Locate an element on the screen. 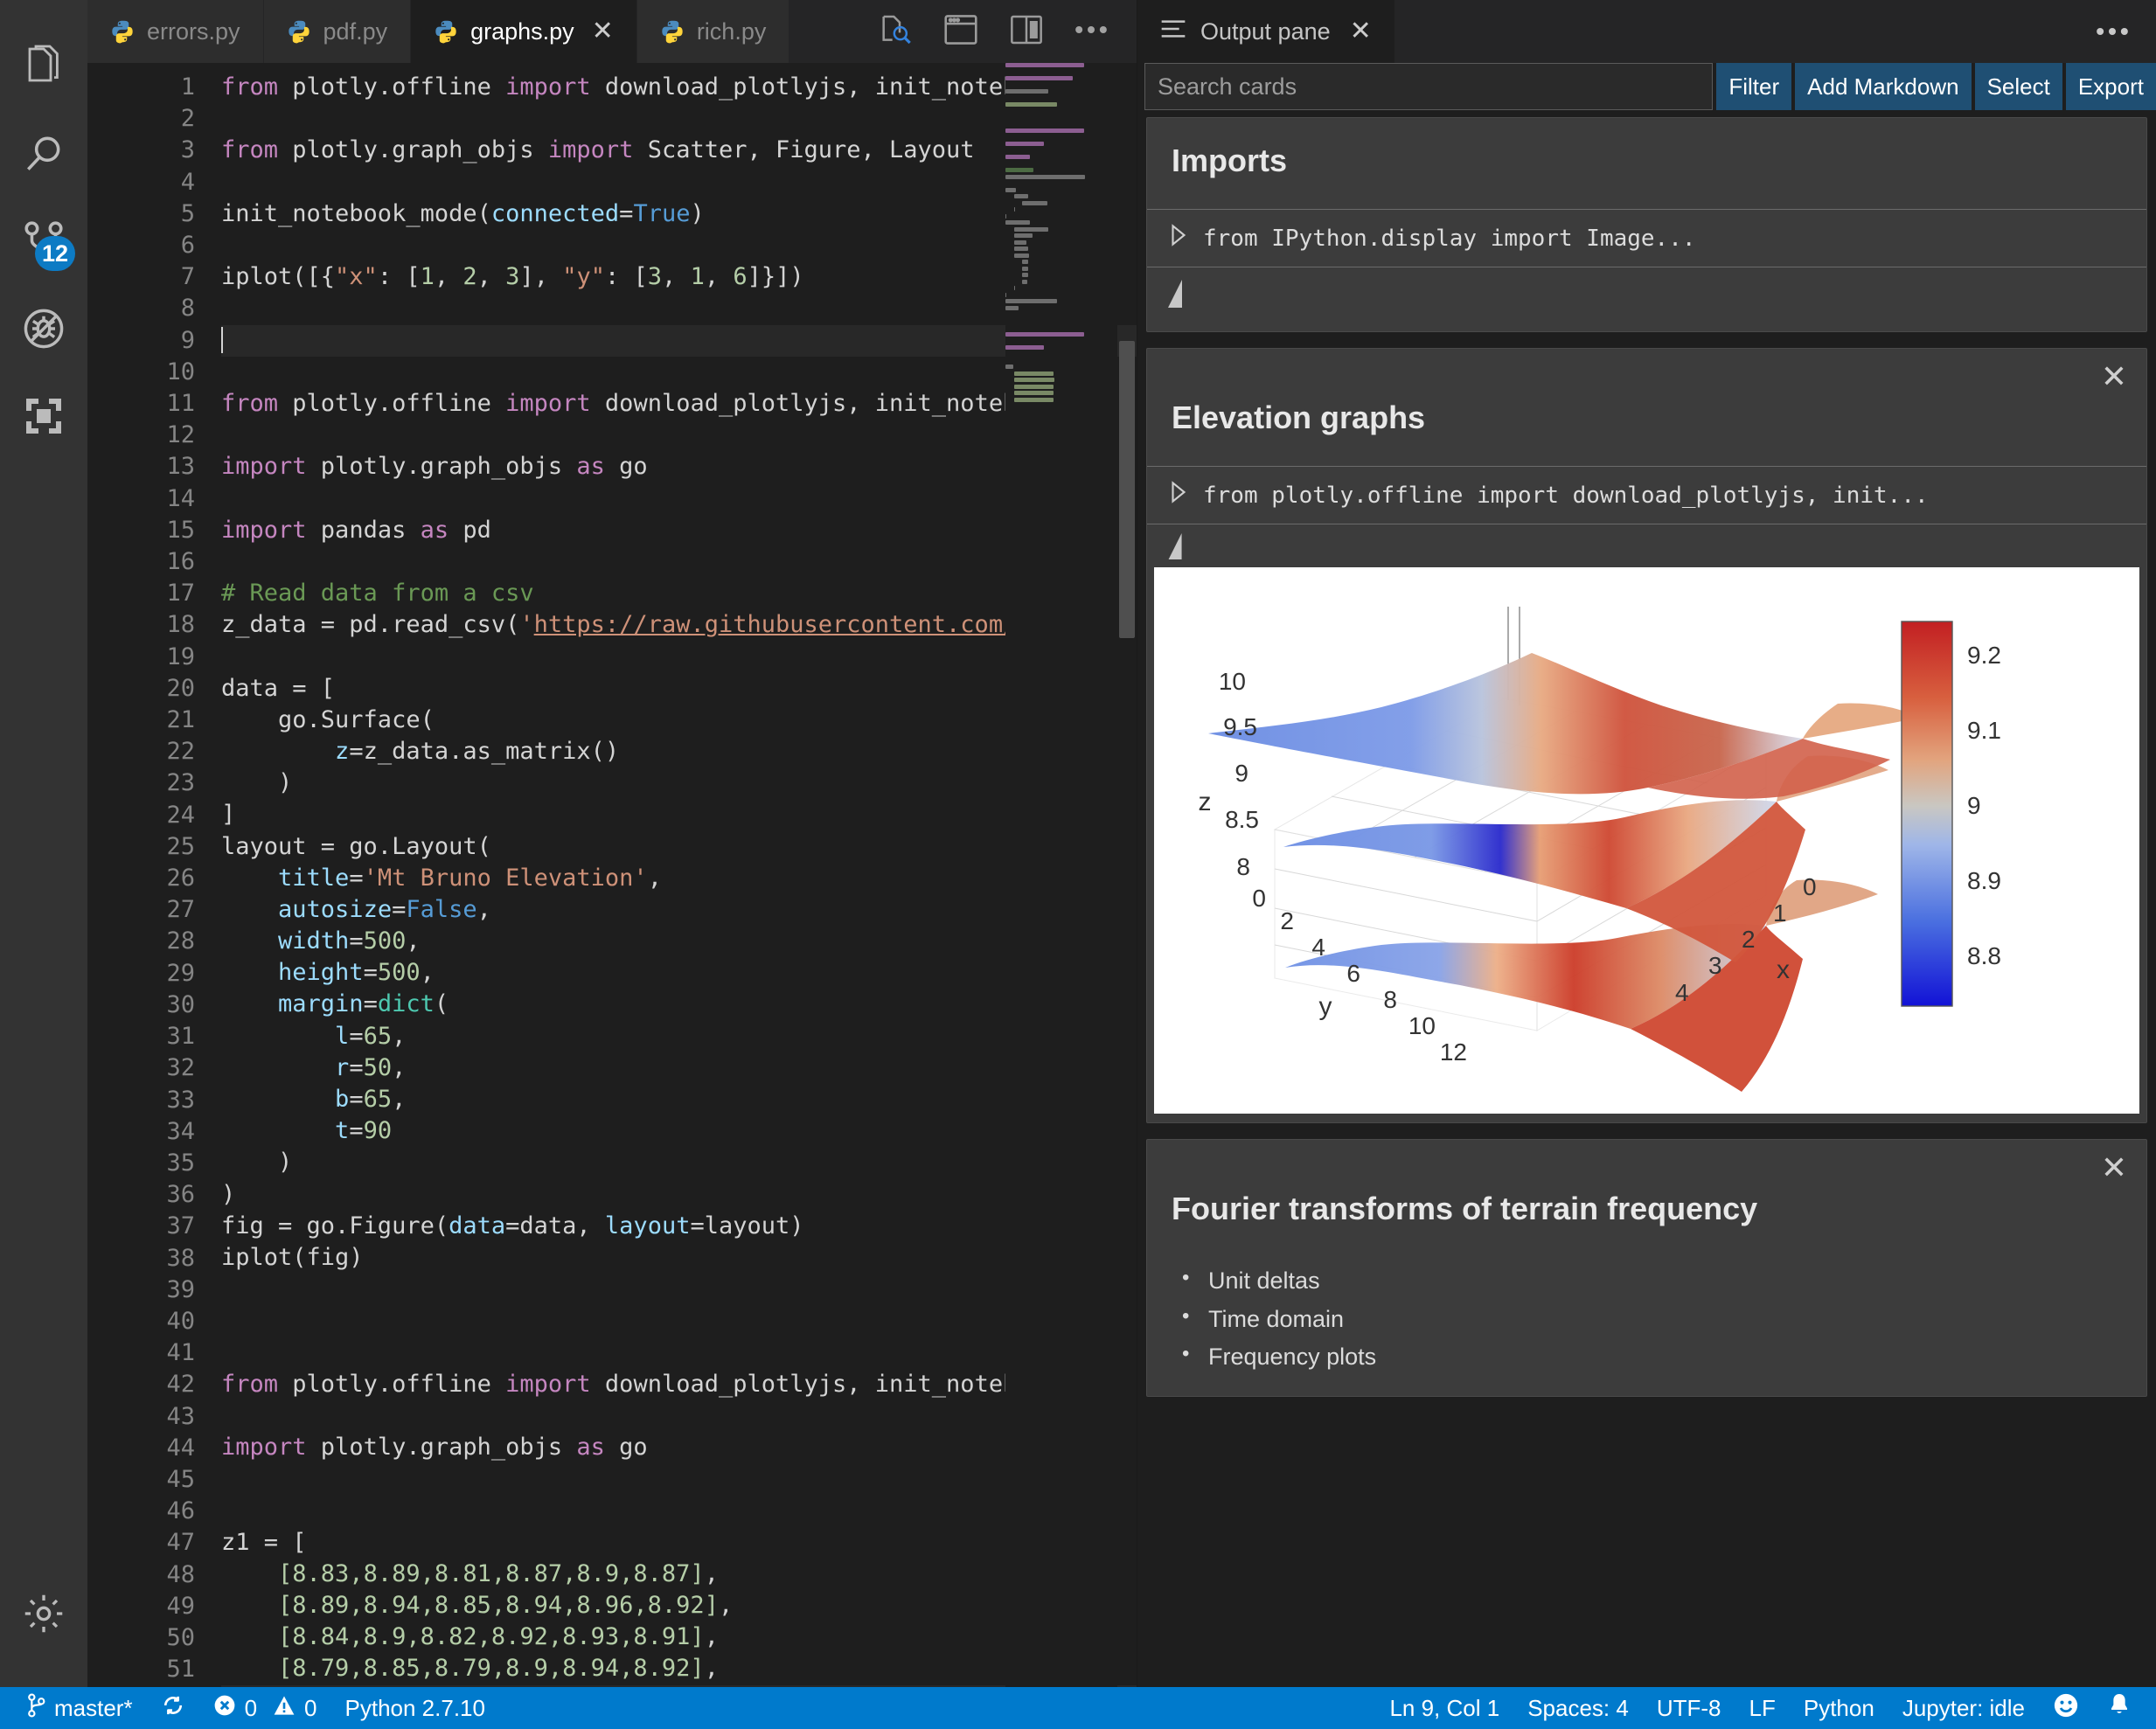 The width and height of the screenshot is (2156, 1729). tab-pdf-py: pdf.py is located at coordinates (337, 32).